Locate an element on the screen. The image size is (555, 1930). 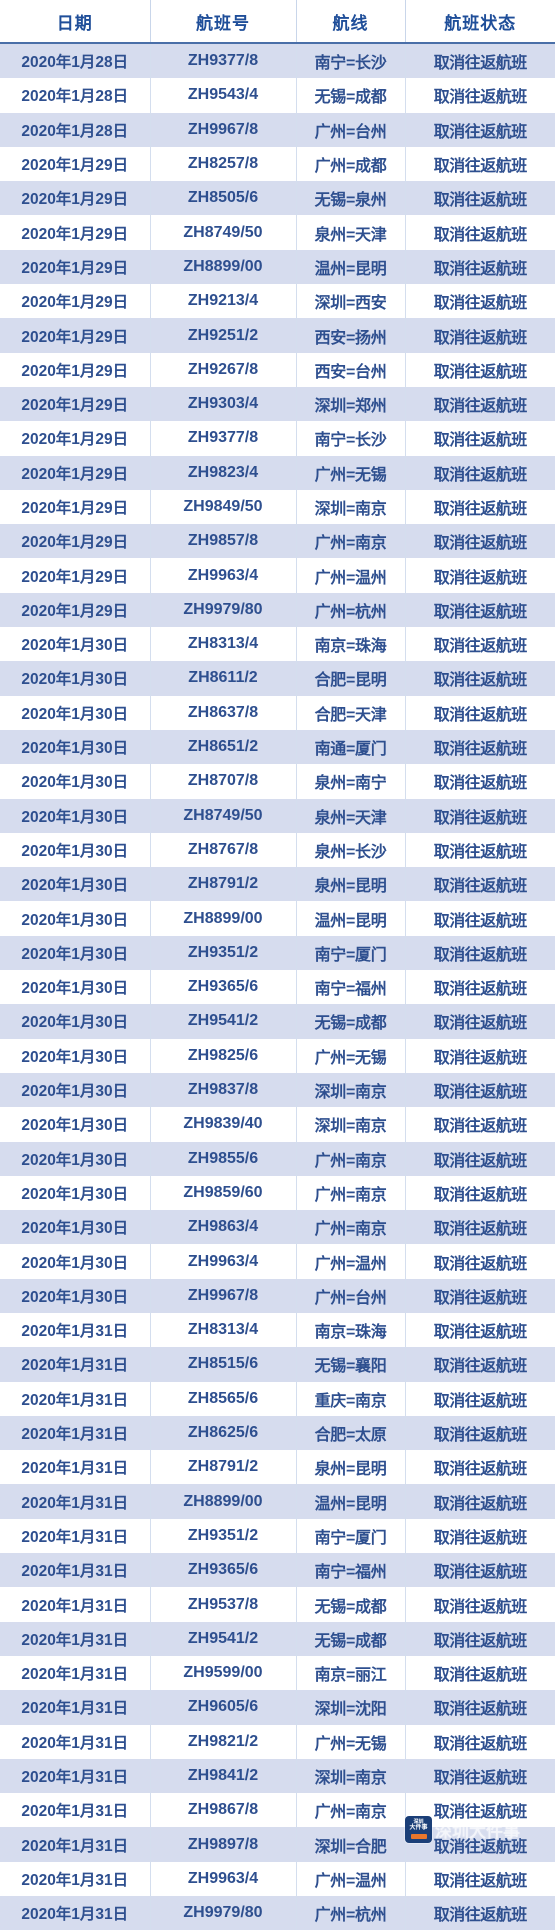
table-row: 2020年1月30日 ZH8637/8 合肥=天津 取消往返航班 is located at coordinates (277, 712).